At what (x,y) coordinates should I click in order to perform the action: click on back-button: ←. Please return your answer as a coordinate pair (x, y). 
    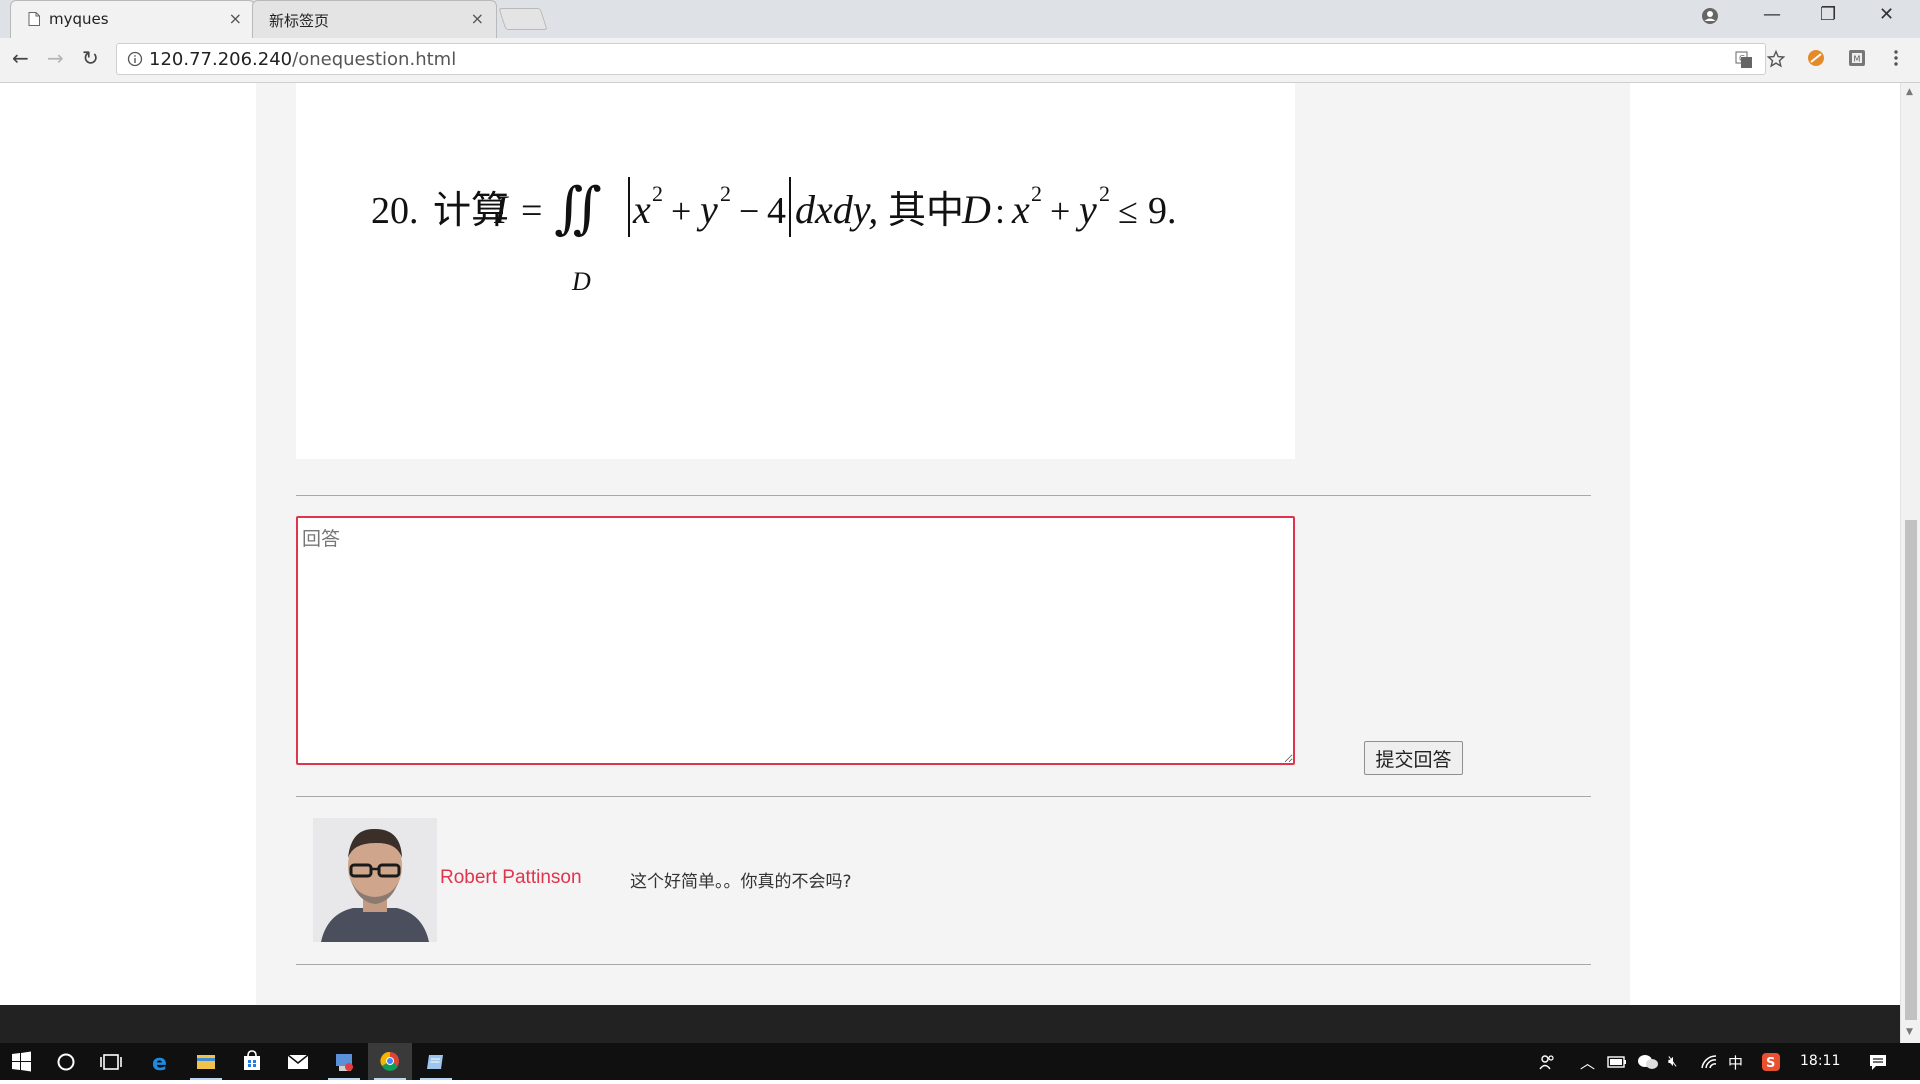
    Looking at the image, I should click on (20, 58).